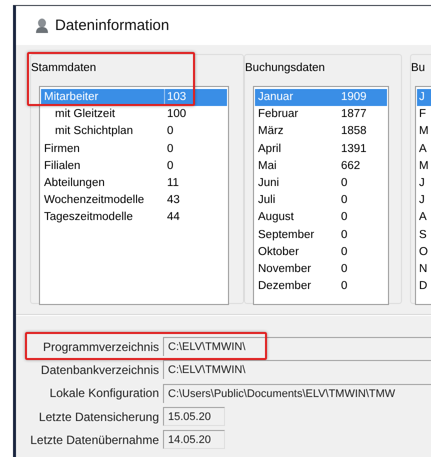 This screenshot has height=457, width=431. I want to click on list-row: mit Schichtplan 0, so click(134, 132).